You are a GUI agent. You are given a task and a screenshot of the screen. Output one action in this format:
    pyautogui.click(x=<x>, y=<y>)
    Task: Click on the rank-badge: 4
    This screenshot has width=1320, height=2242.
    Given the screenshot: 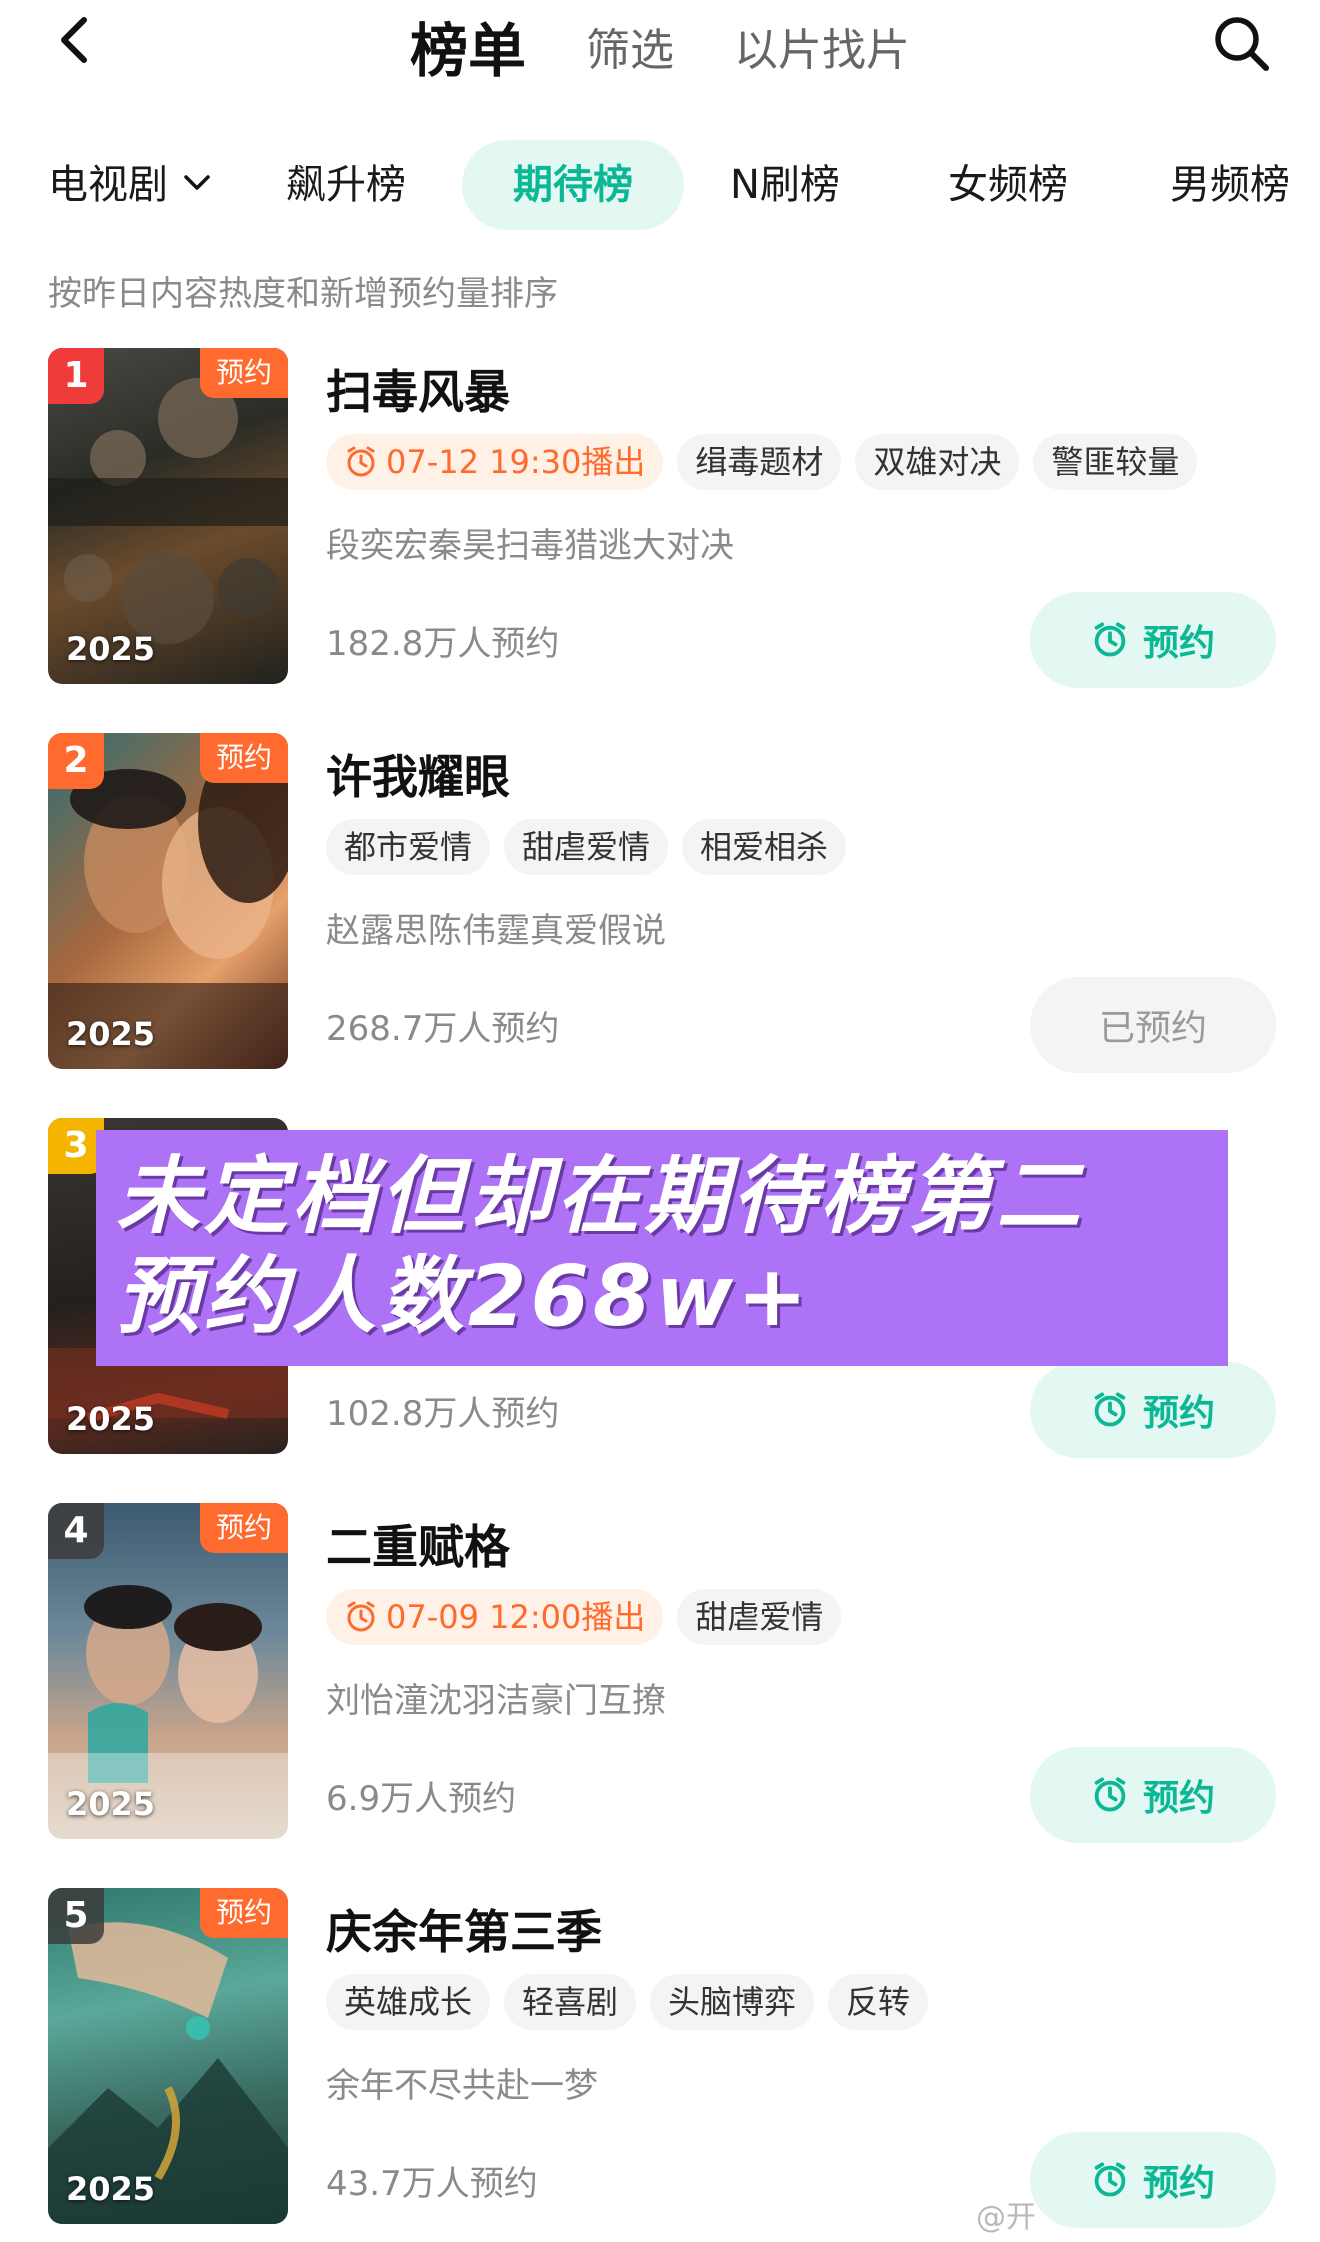 What is the action you would take?
    pyautogui.click(x=76, y=1531)
    